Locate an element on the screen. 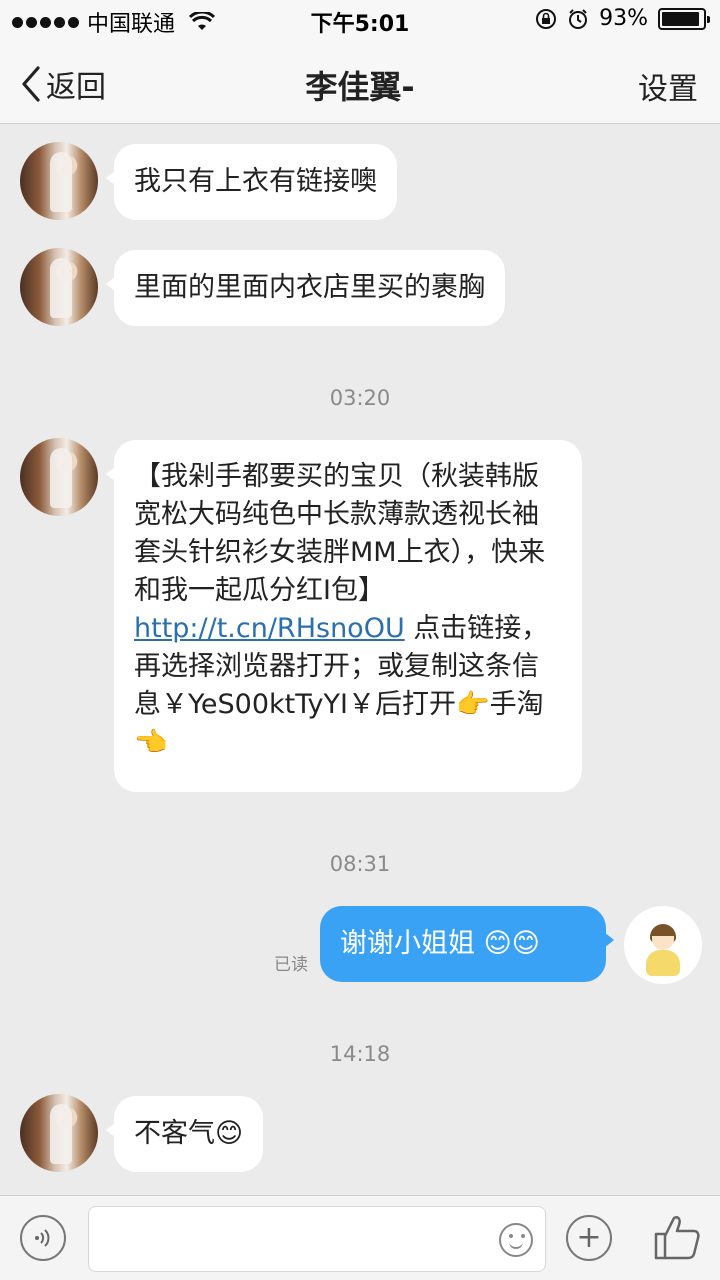 This screenshot has width=720, height=1280. message-bubble: 里面的里面内衣店里买的裹胸 is located at coordinates (305, 288).